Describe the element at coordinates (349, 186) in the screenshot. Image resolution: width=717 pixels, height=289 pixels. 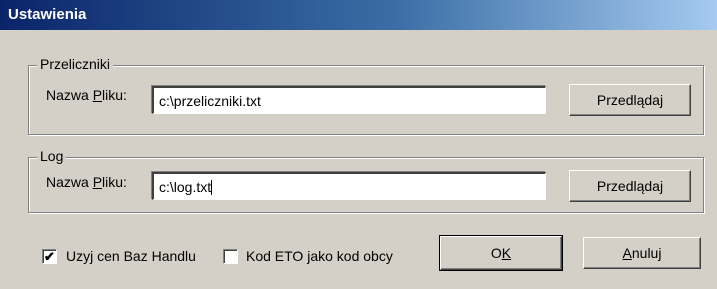
I see `log-file-input: c:\log.txt` at that location.